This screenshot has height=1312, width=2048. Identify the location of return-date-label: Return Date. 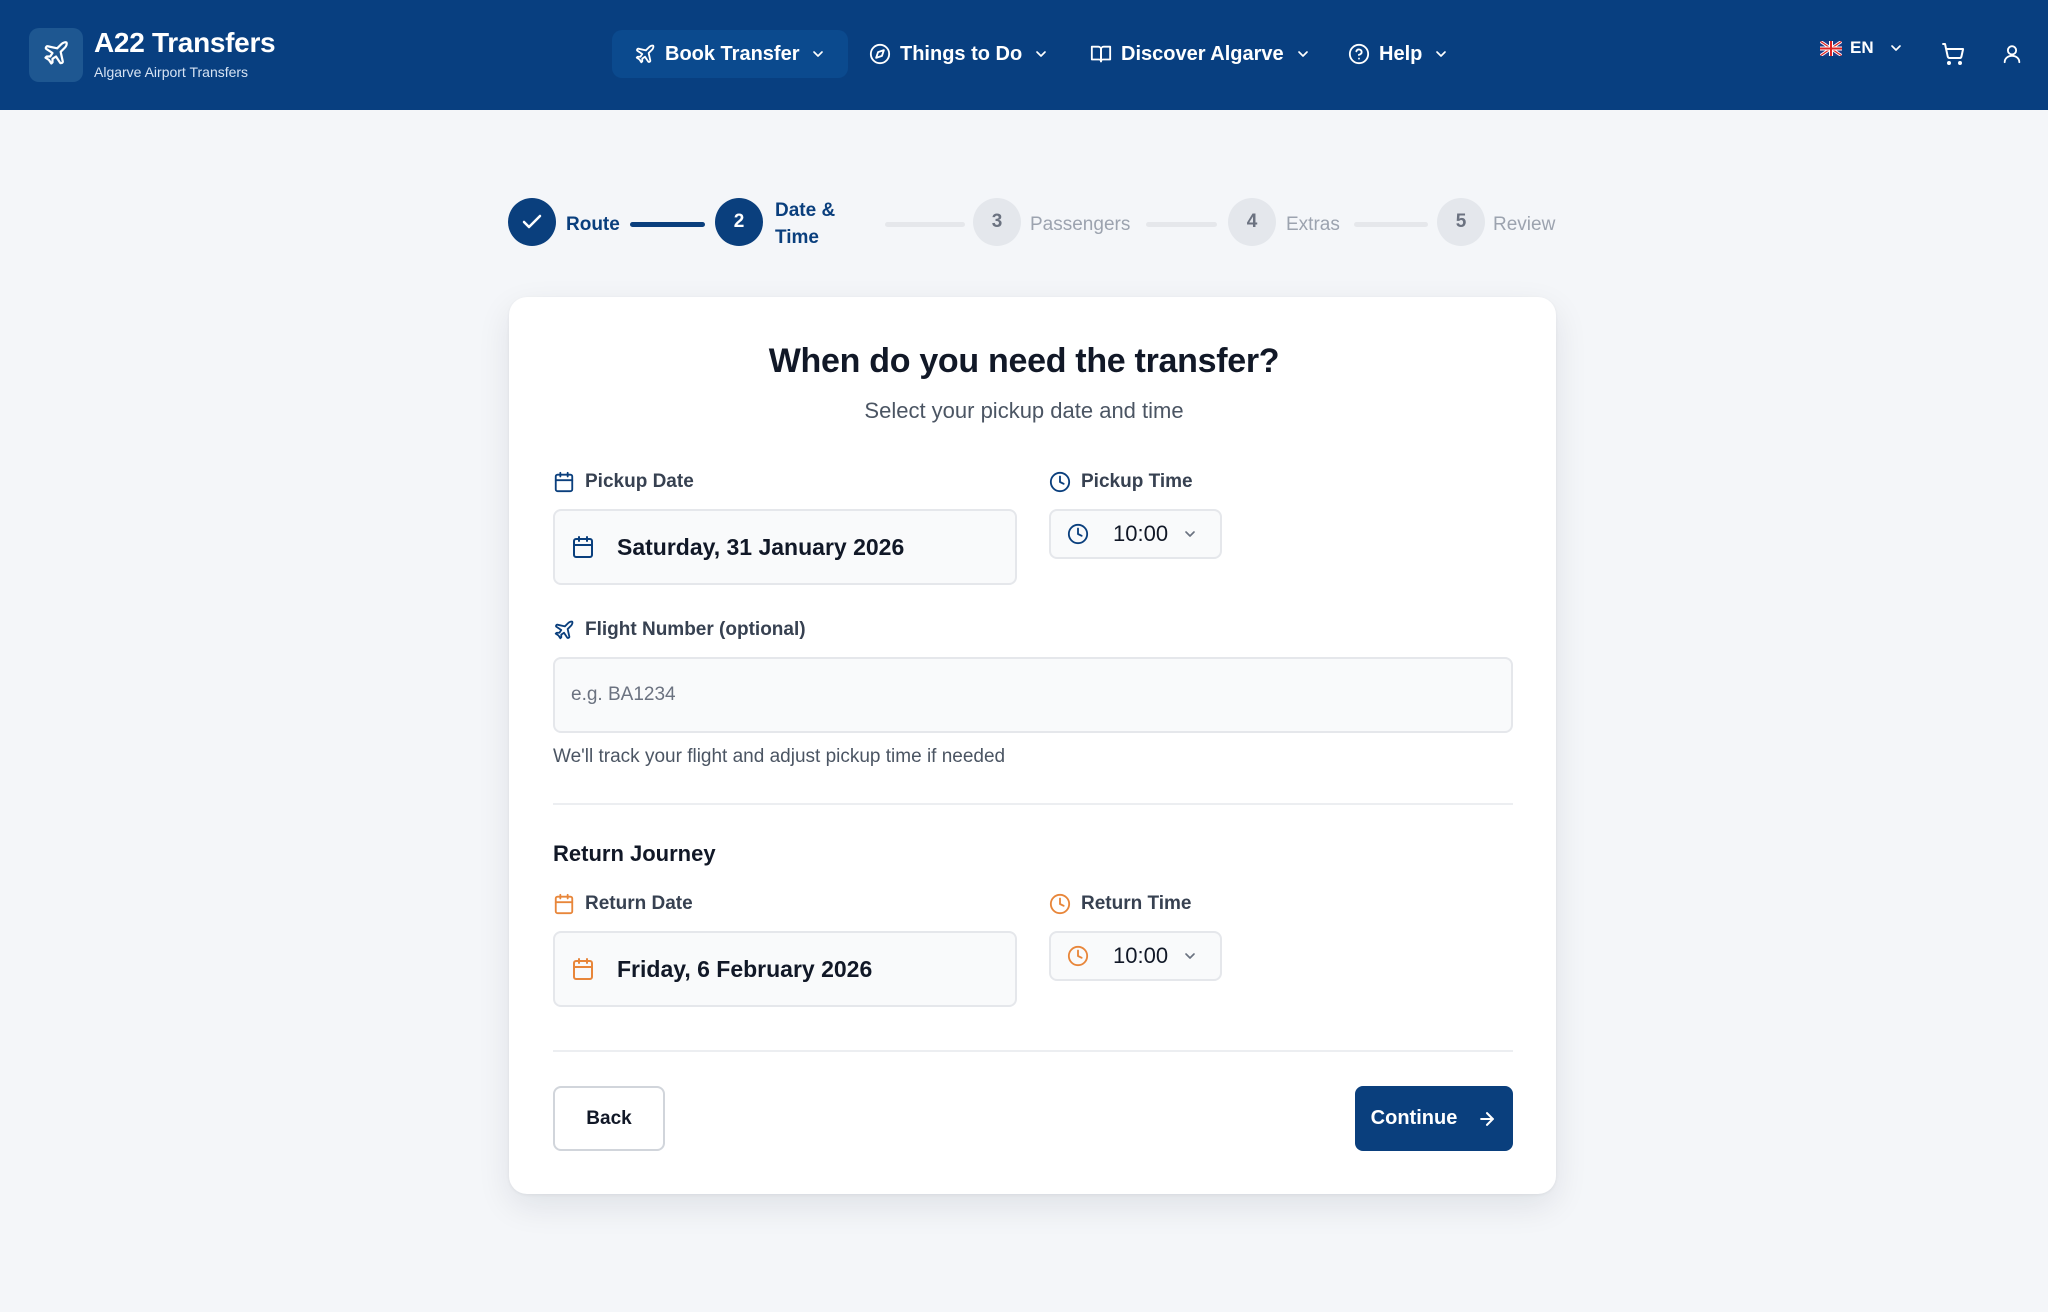
(623, 904).